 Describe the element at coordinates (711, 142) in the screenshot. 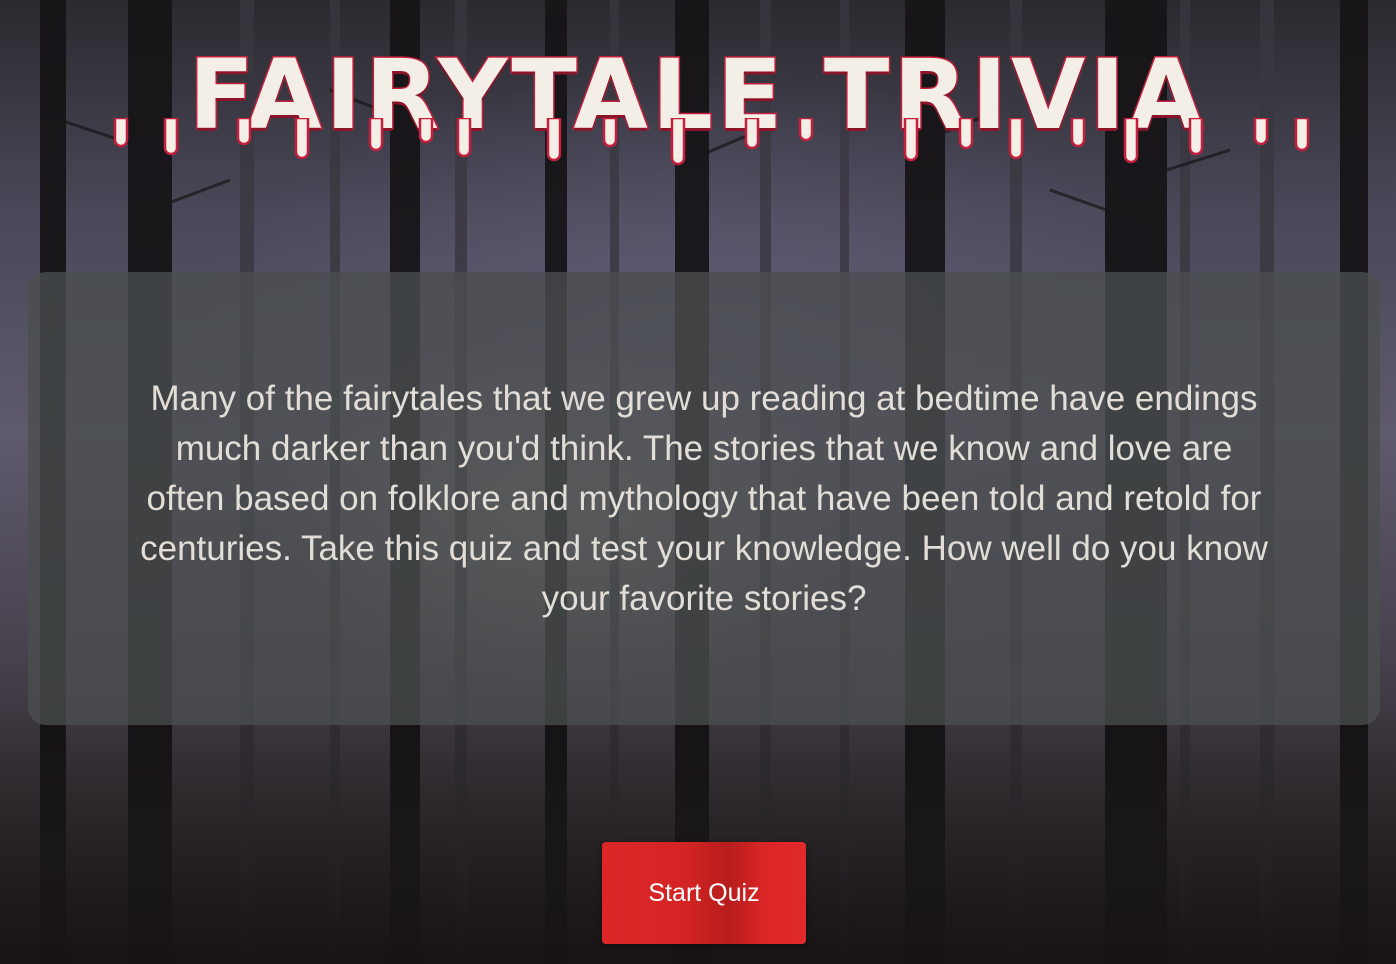

I see `blood-drip-decoration` at that location.